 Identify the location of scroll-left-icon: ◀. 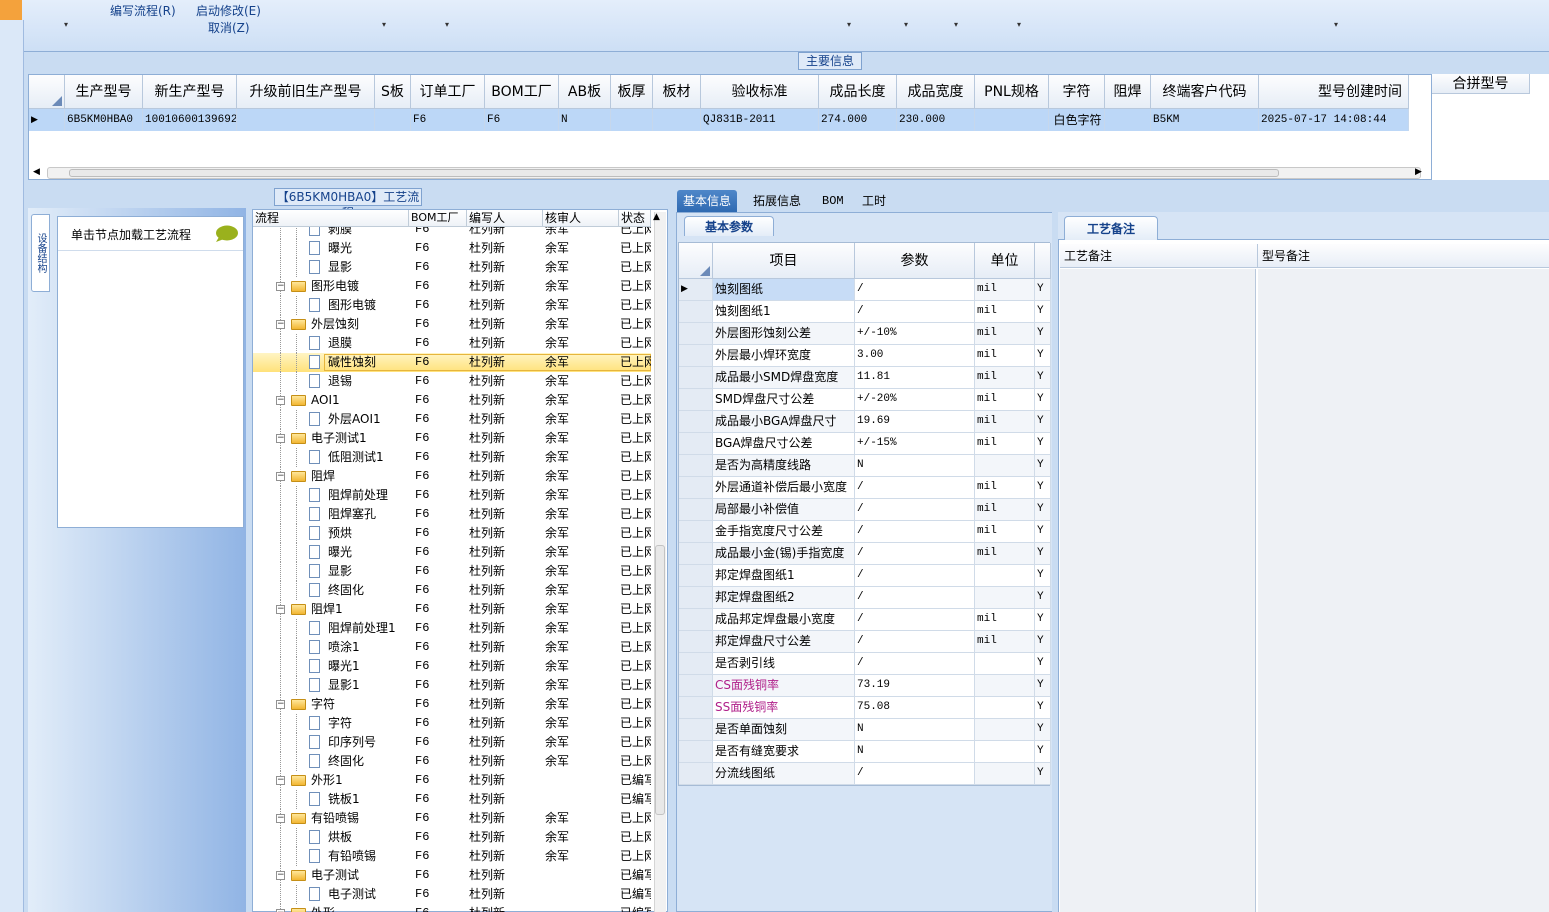
(36, 172).